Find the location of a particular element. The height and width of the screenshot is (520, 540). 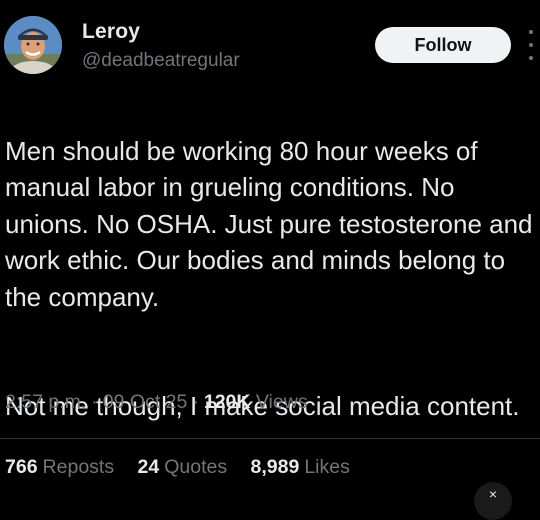

vertical-dots-icon is located at coordinates (531, 45).